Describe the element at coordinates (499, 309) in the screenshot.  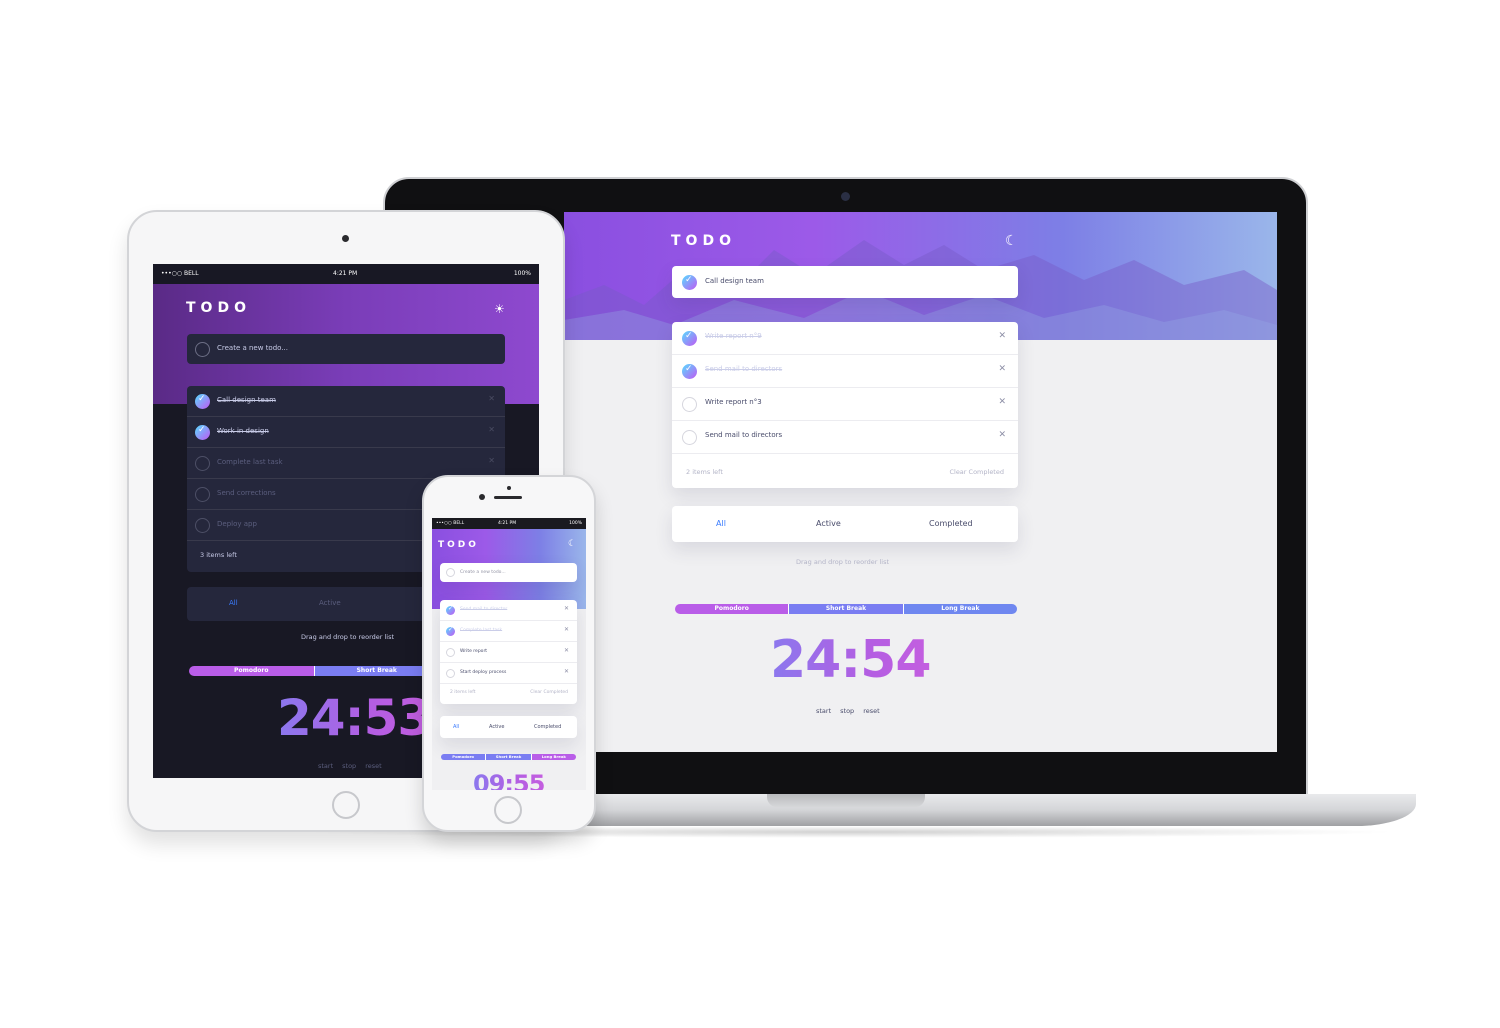
I see `sun-icon: ☀` at that location.